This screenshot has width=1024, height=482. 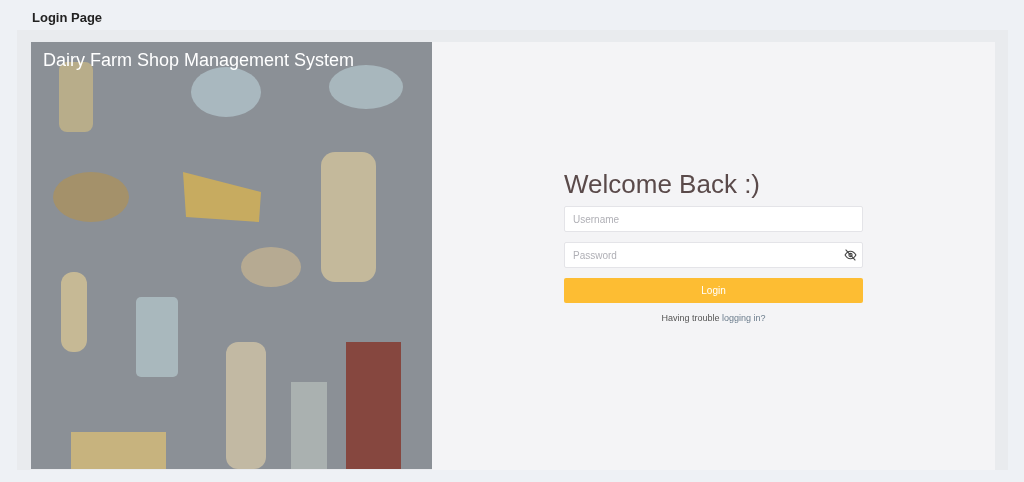 I want to click on banner-title: Dairy Farm Shop Management System, so click(x=199, y=60).